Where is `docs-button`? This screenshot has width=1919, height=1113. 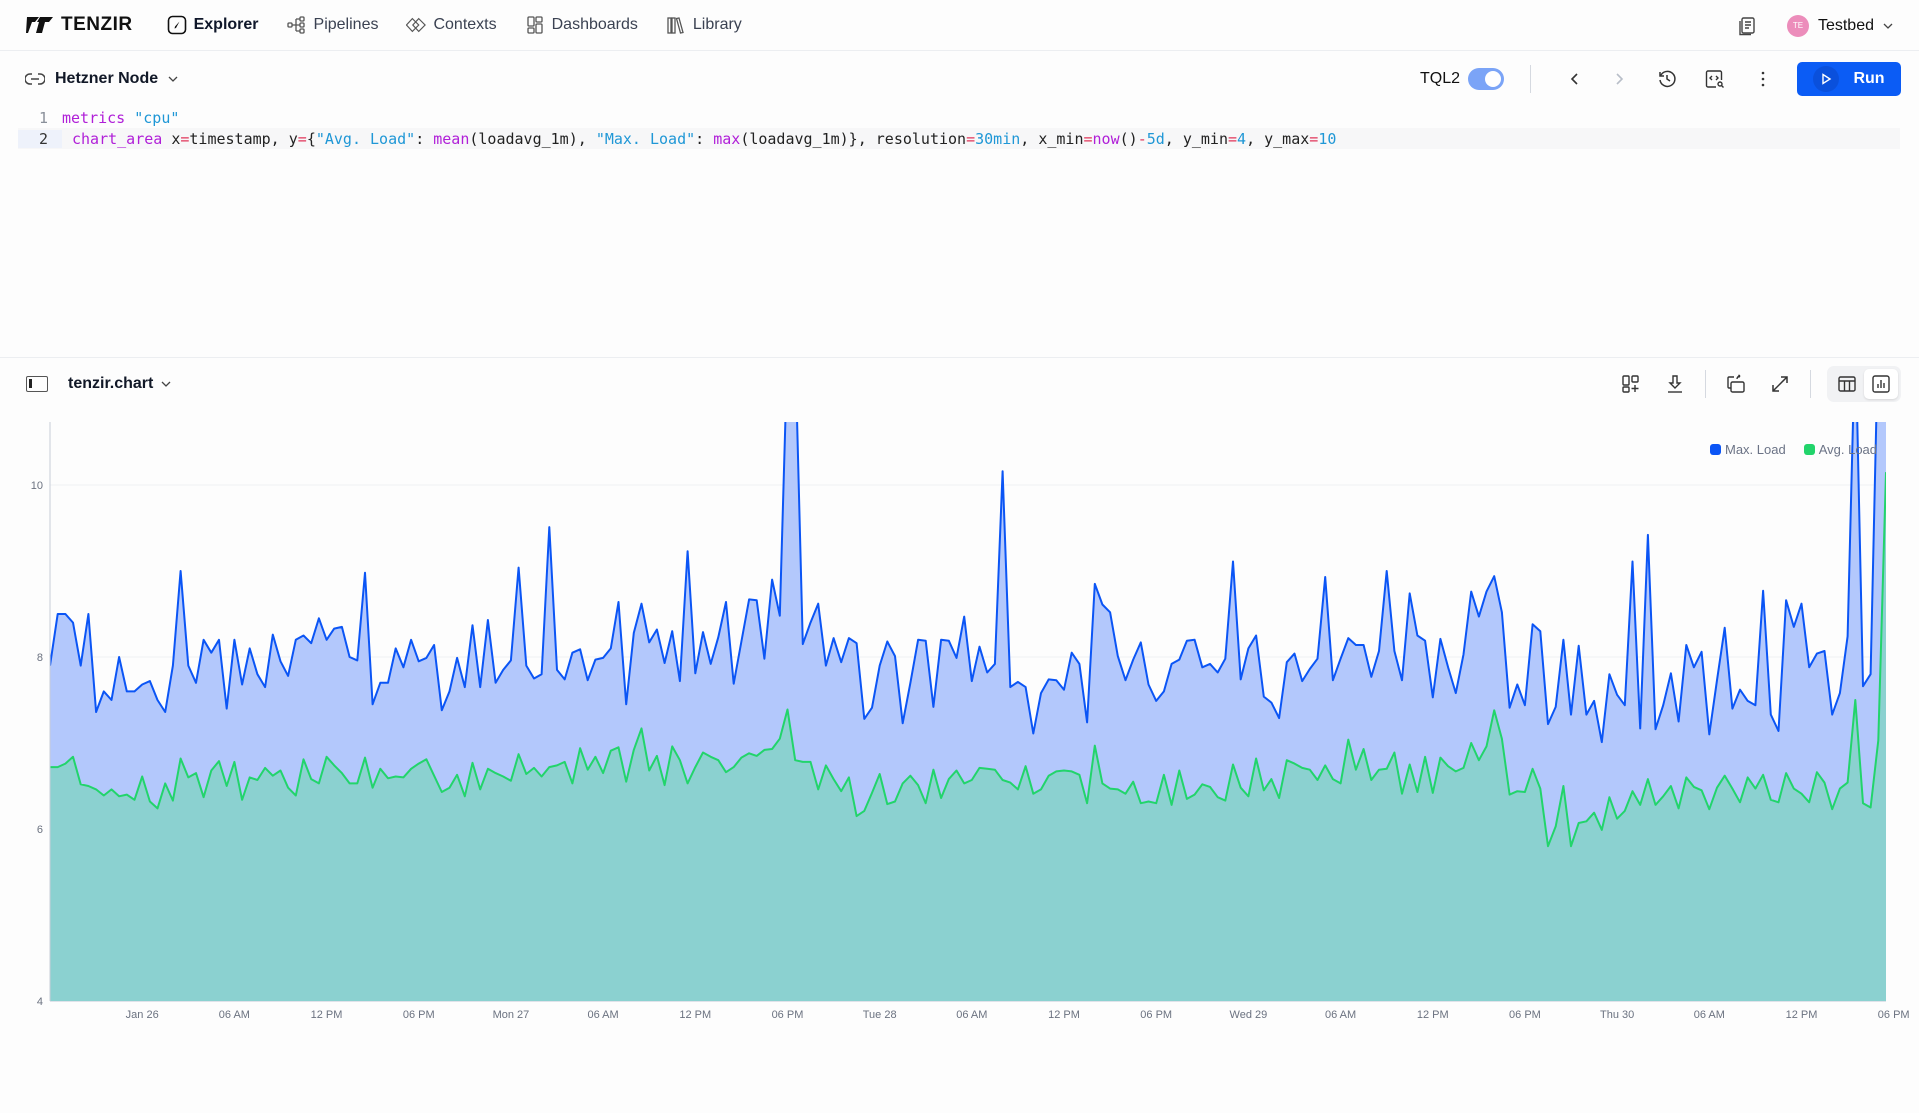 docs-button is located at coordinates (1747, 26).